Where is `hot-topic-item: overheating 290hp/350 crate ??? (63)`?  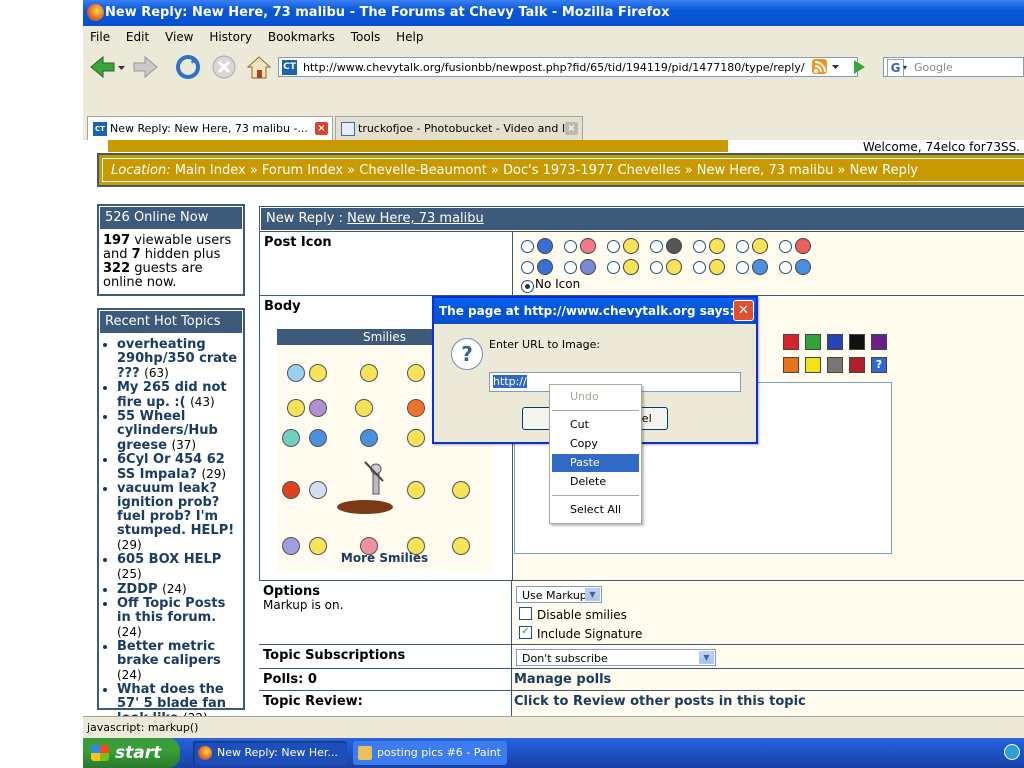 hot-topic-item: overheating 290hp/350 crate ??? (63) is located at coordinates (178, 359).